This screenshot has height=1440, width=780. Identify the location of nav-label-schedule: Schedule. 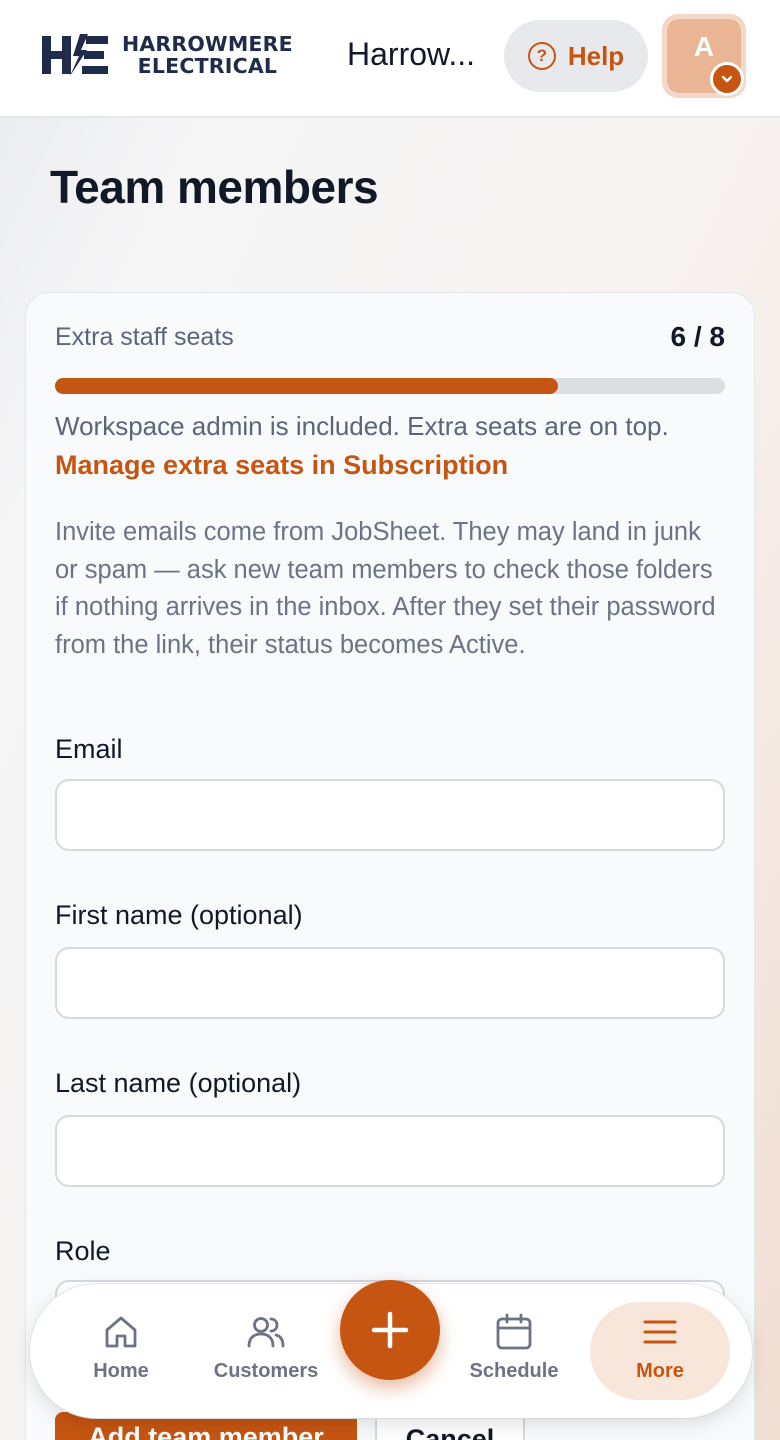
(514, 1371).